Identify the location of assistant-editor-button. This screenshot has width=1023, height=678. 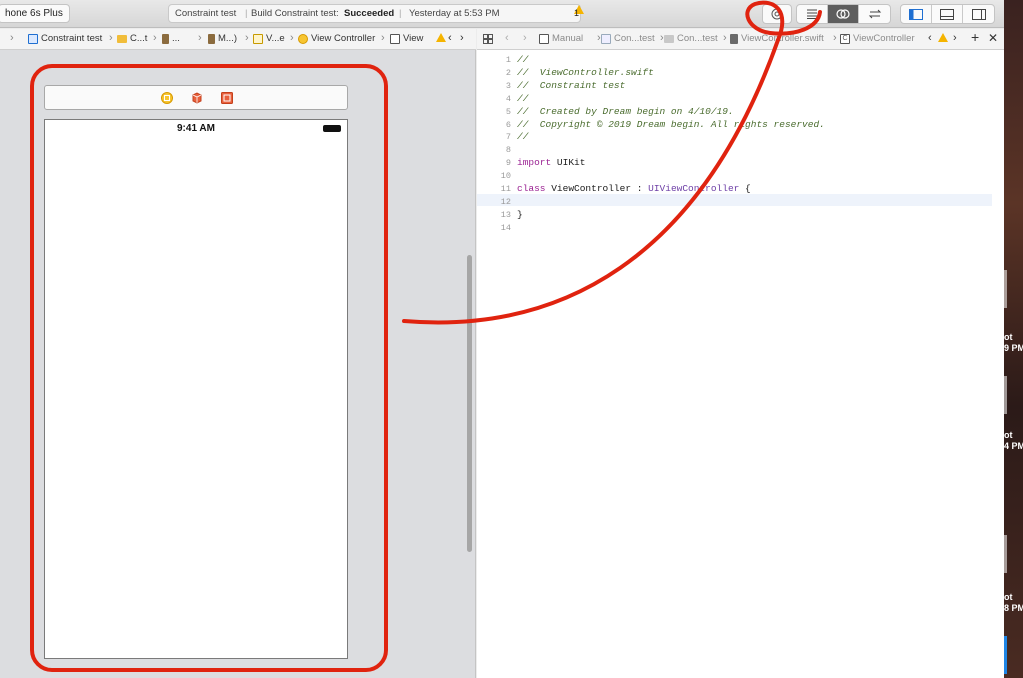
(843, 14).